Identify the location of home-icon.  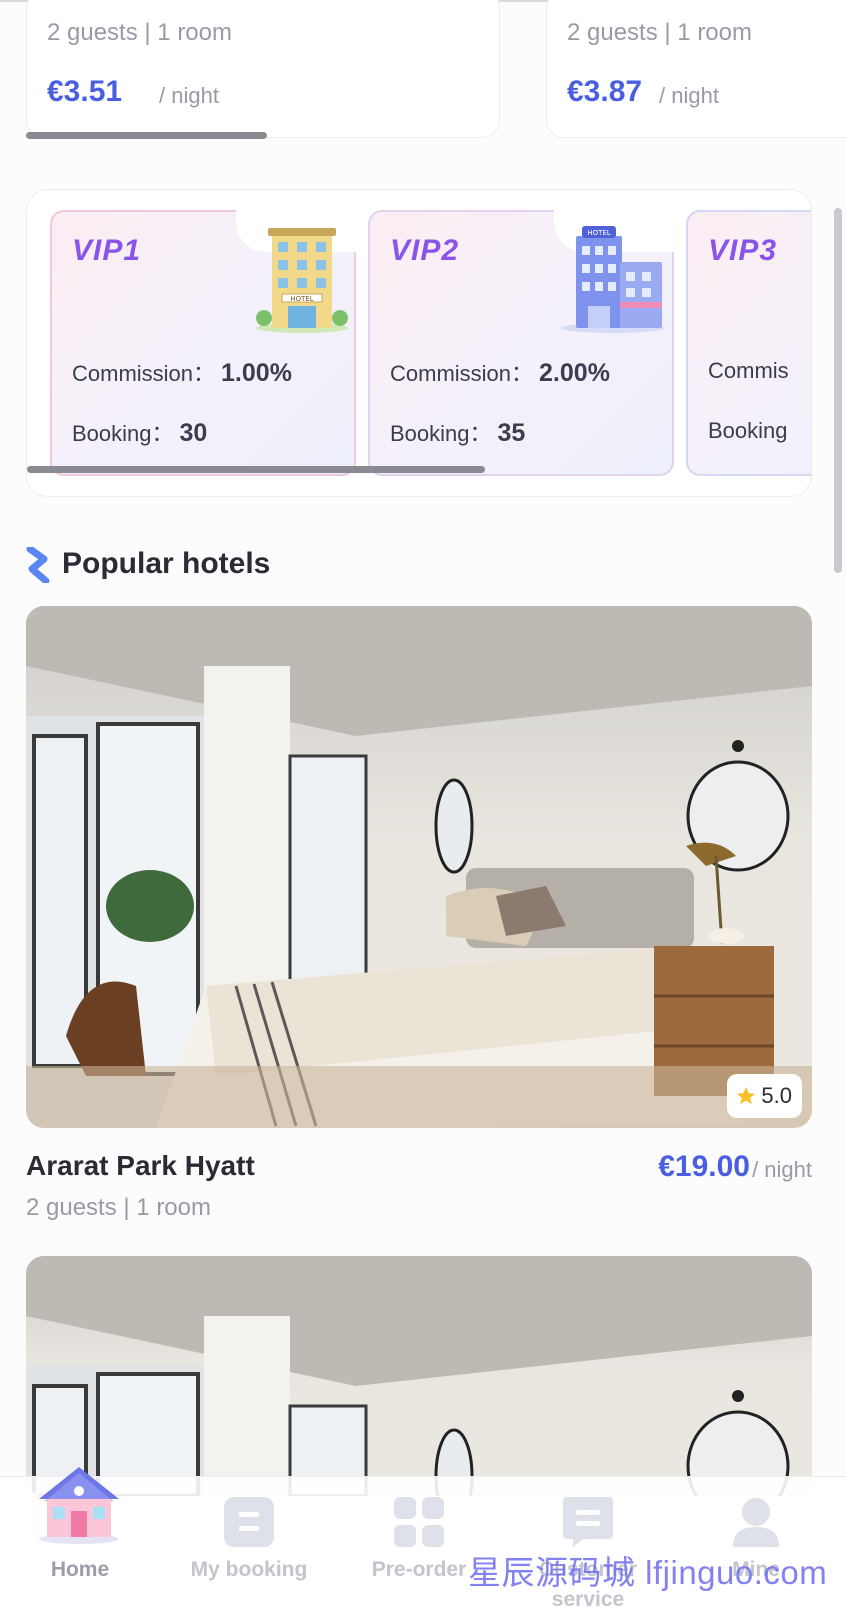
(79, 1505).